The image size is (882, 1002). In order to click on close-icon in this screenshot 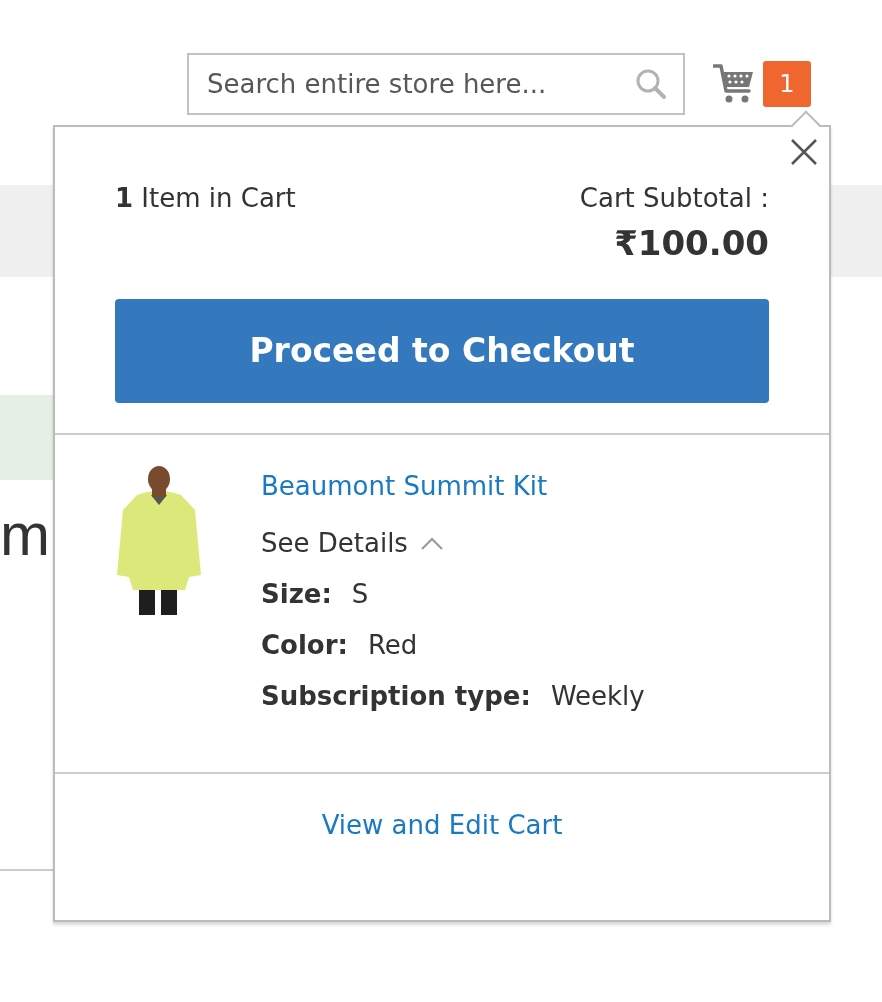, I will do `click(804, 152)`.